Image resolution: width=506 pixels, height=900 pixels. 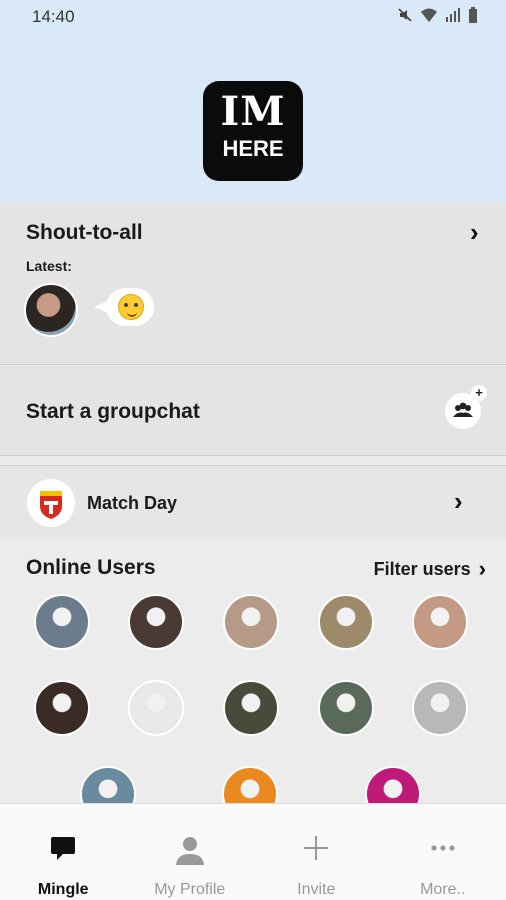 What do you see at coordinates (453, 17) in the screenshot?
I see `signal-icon` at bounding box center [453, 17].